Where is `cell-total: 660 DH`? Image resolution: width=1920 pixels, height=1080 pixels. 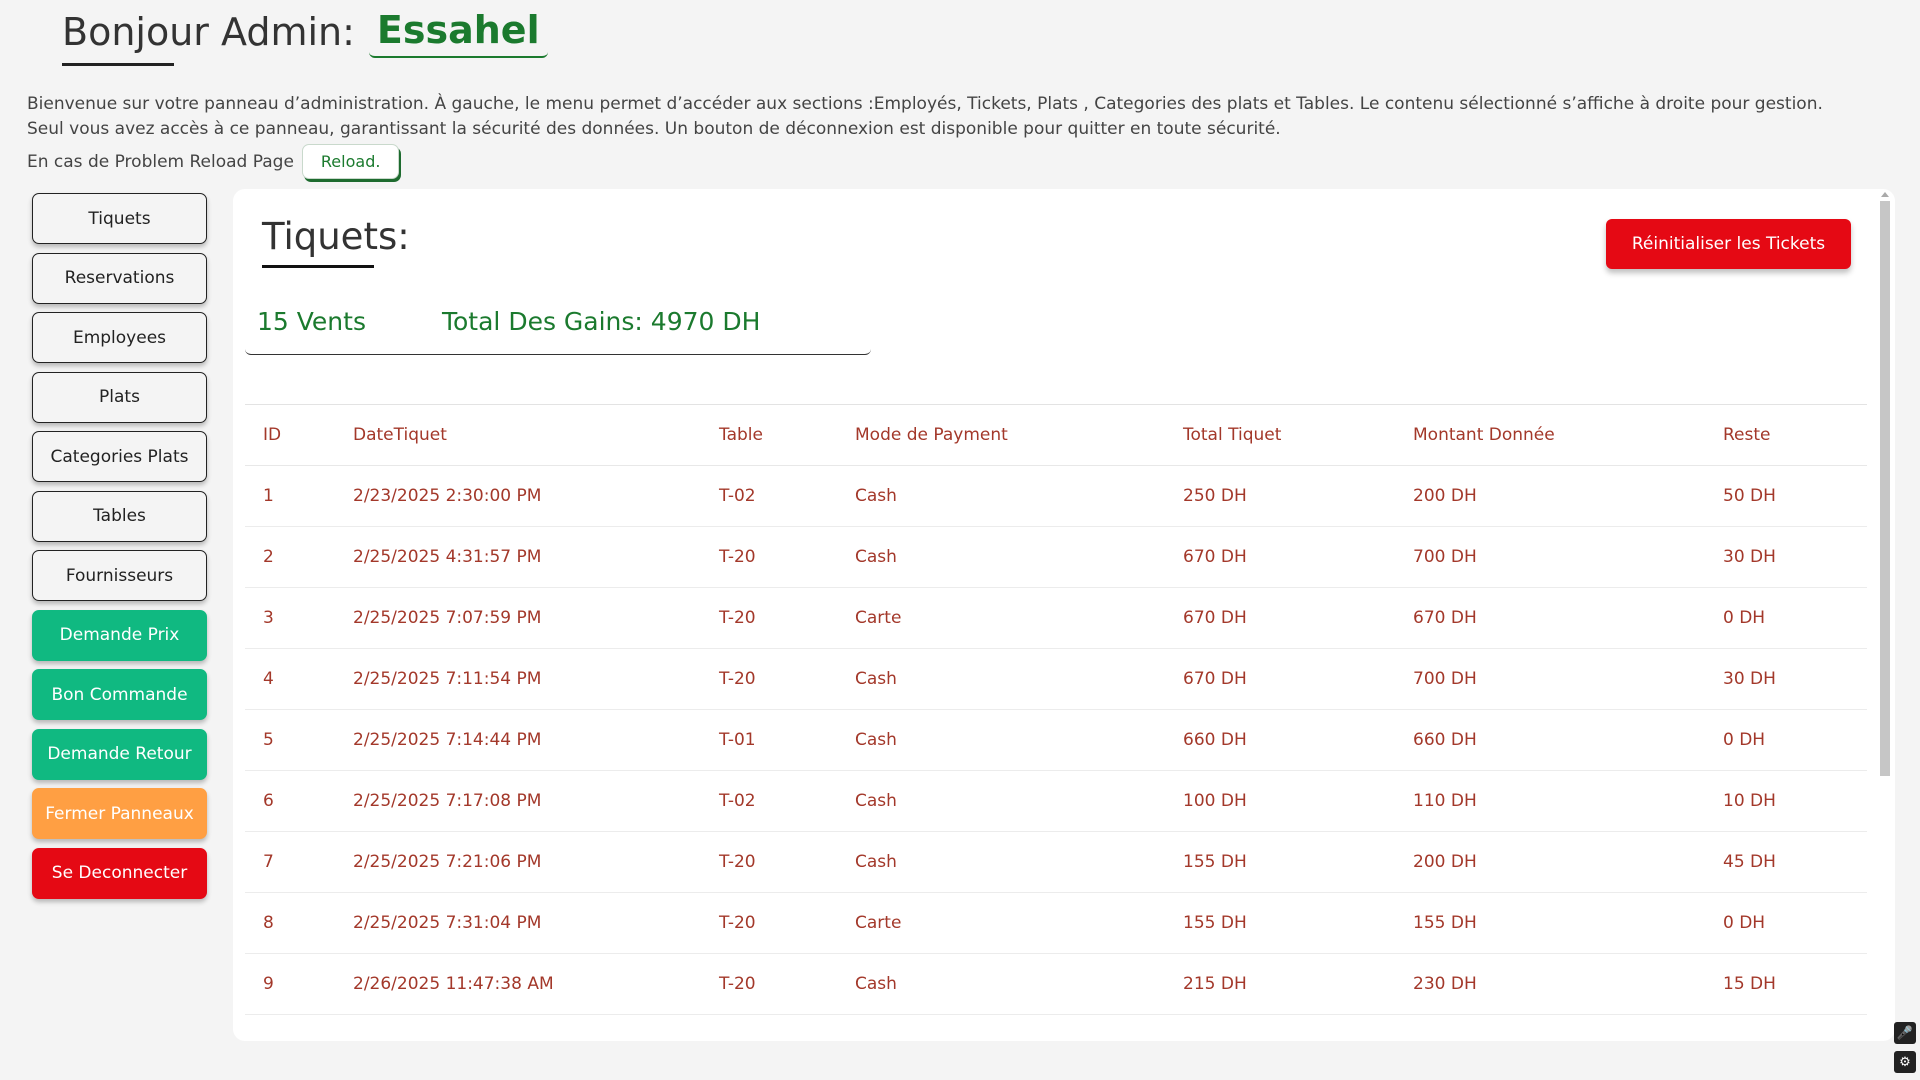
cell-total: 660 DH is located at coordinates (1280, 740).